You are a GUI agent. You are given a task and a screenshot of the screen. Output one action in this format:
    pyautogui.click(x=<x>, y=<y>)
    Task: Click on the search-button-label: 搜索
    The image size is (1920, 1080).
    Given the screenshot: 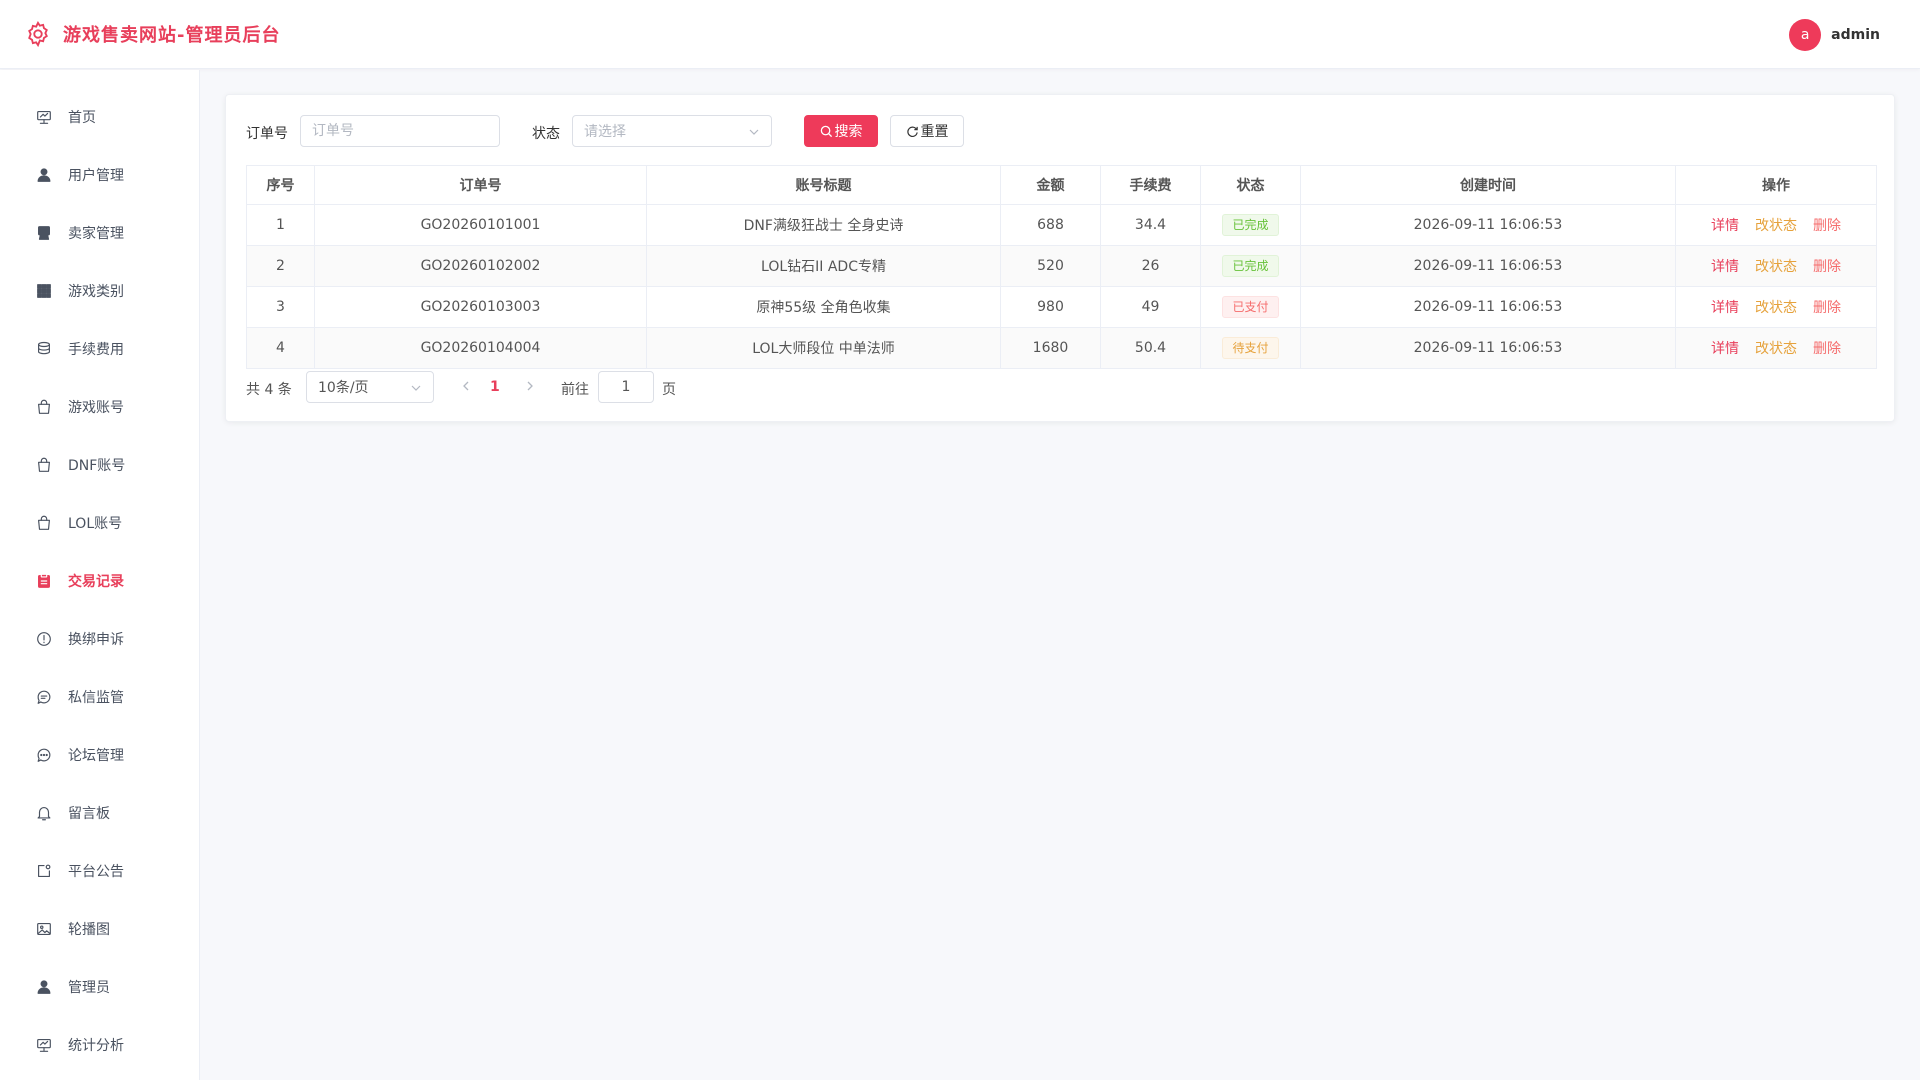 What is the action you would take?
    pyautogui.click(x=848, y=132)
    